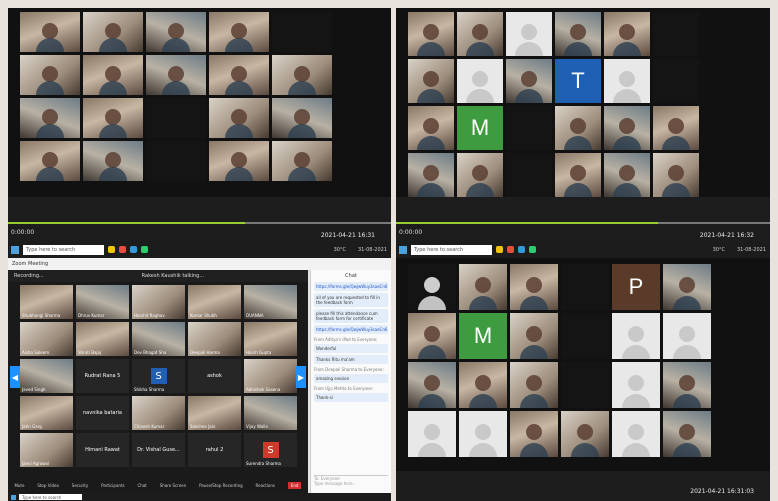 The width and height of the screenshot is (778, 501). Describe the element at coordinates (270, 339) in the screenshot. I see `gallery-tile: Harsh Gupta` at that location.